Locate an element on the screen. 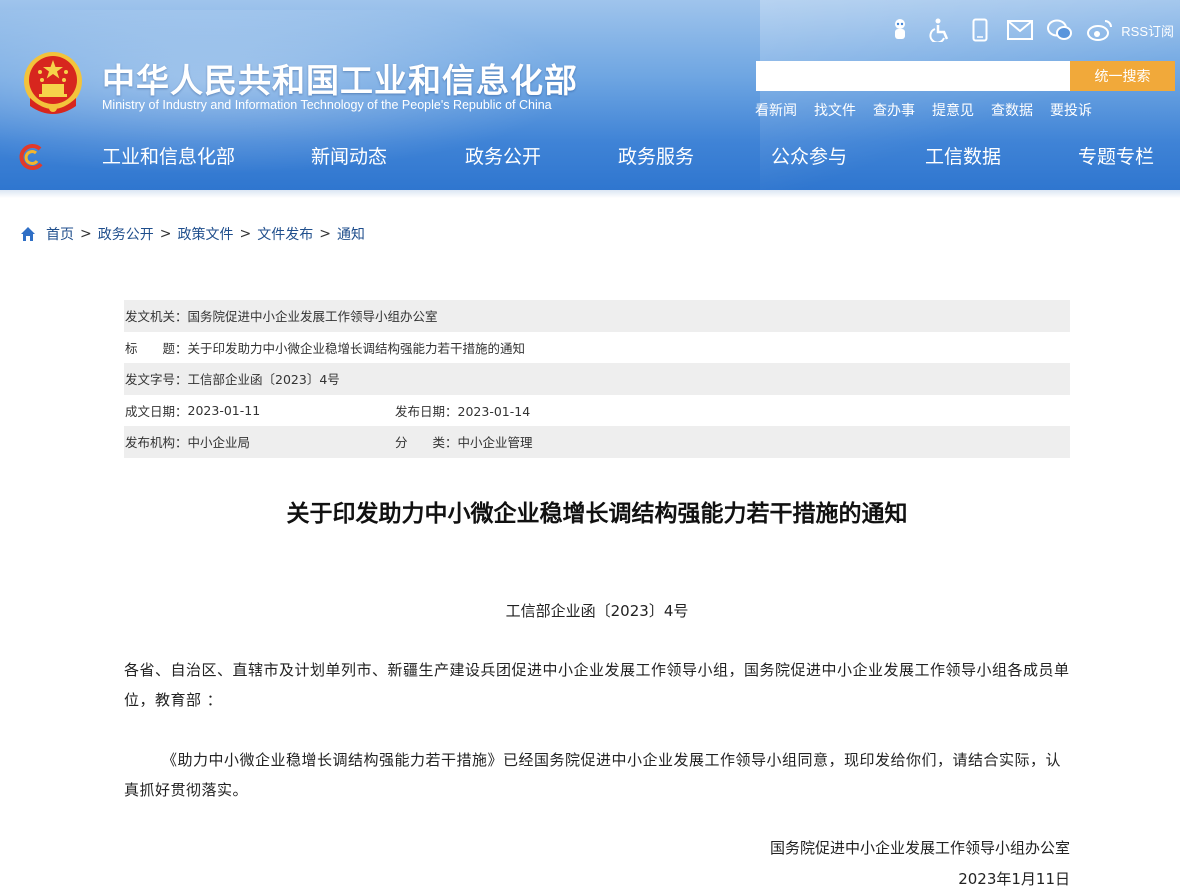 The height and width of the screenshot is (891, 1180). meta-org-label: 发布机构： is located at coordinates (156, 443).